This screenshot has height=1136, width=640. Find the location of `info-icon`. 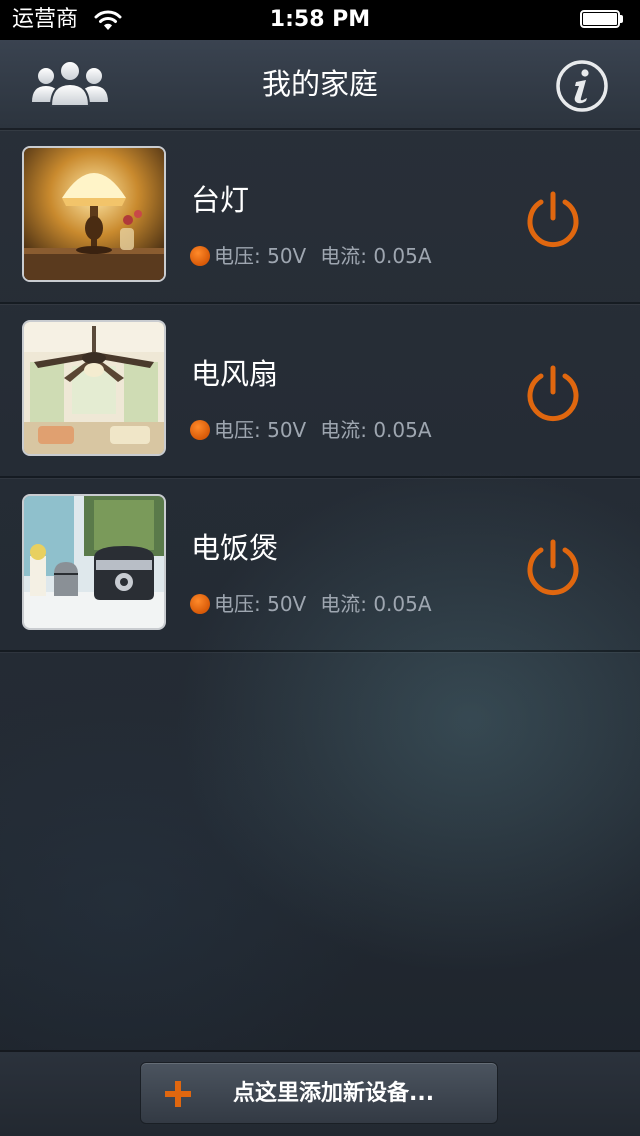

info-icon is located at coordinates (582, 86).